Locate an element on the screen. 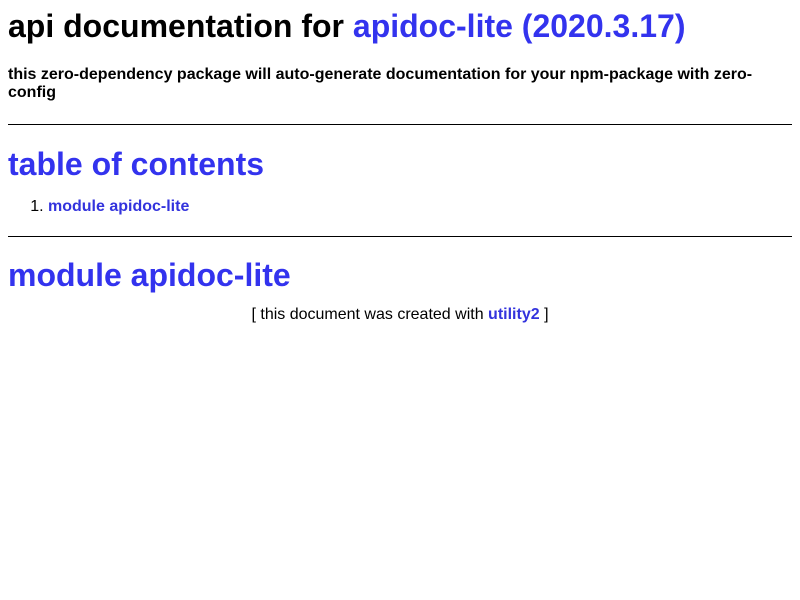  utility2-link: utility2 is located at coordinates (514, 314).